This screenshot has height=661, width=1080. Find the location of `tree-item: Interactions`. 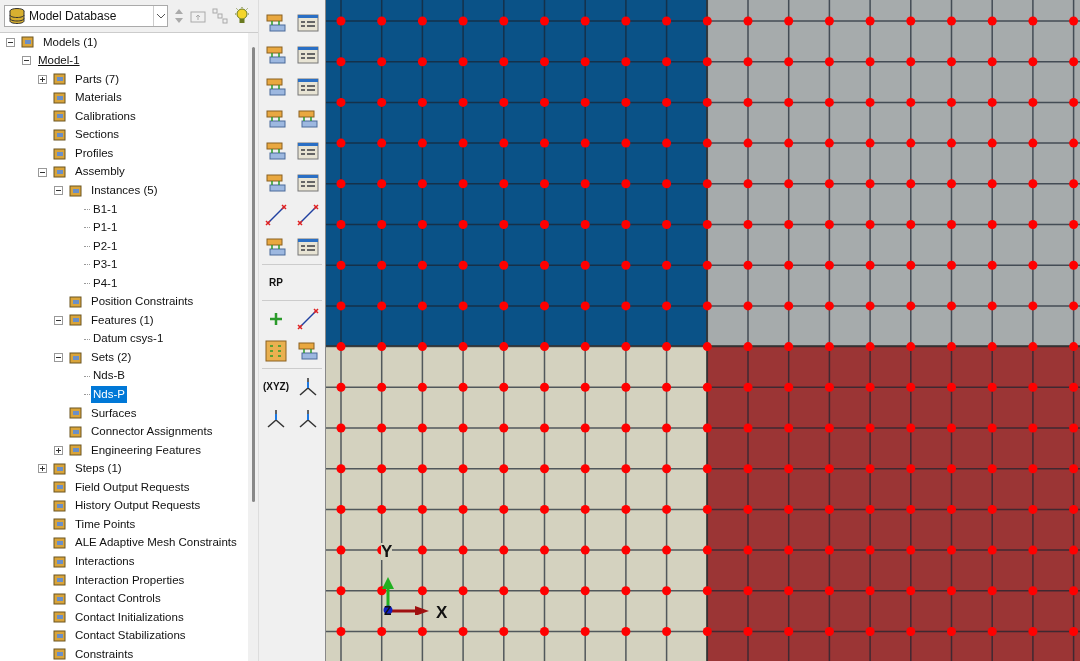

tree-item: Interactions is located at coordinates (105, 561).